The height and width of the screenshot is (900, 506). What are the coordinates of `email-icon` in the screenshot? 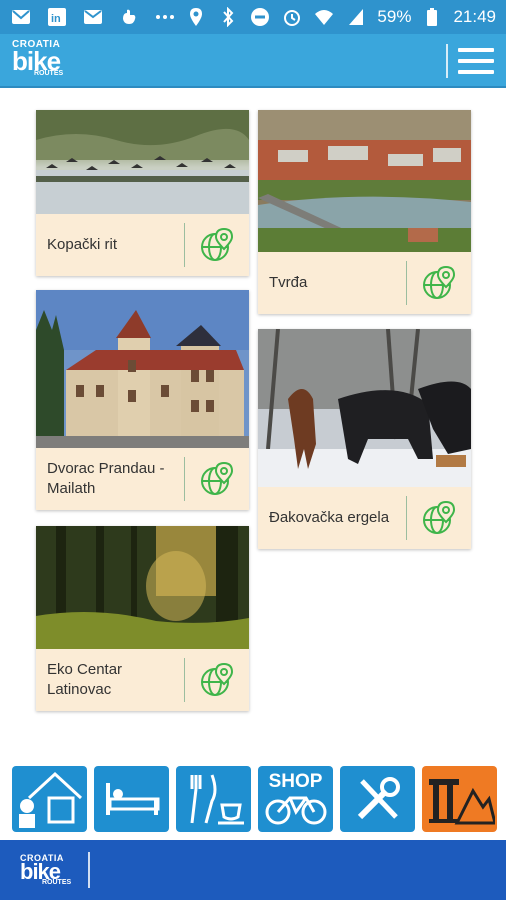 It's located at (21, 17).